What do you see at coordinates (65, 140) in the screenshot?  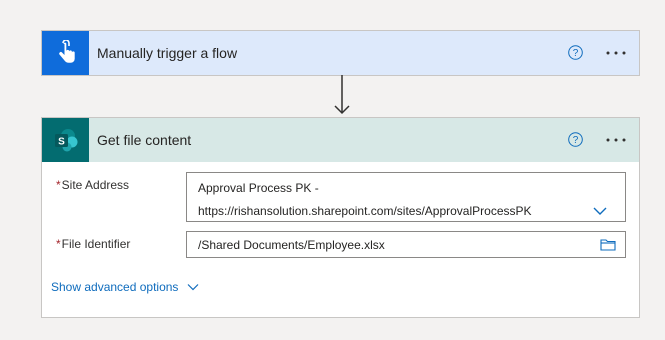 I see `sharepoint-icon: S` at bounding box center [65, 140].